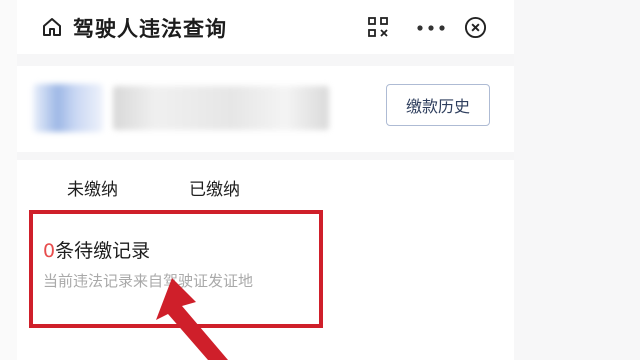  What do you see at coordinates (214, 187) in the screenshot?
I see `tab-paid: 已缴纳` at bounding box center [214, 187].